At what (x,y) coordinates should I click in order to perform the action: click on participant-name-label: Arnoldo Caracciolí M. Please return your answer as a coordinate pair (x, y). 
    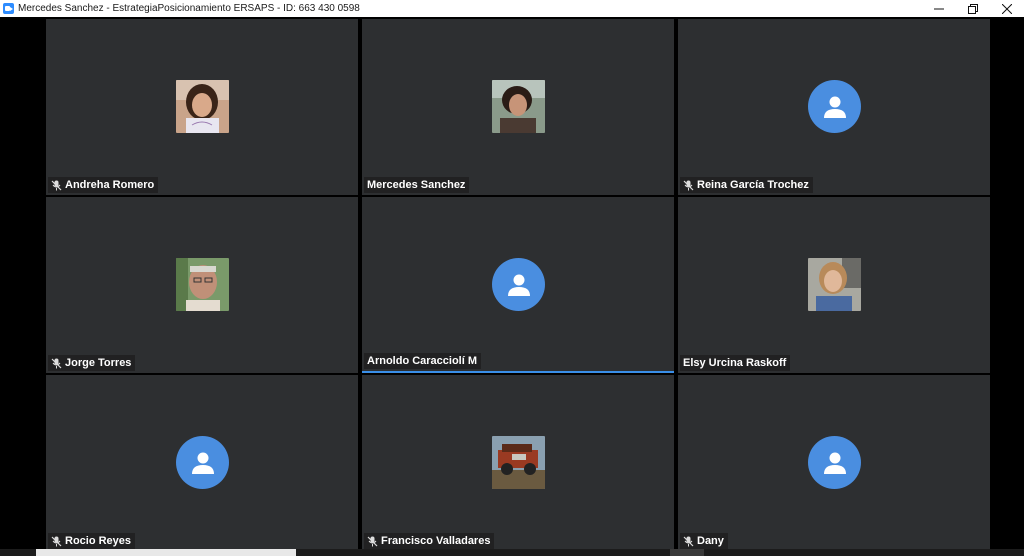
    Looking at the image, I should click on (423, 361).